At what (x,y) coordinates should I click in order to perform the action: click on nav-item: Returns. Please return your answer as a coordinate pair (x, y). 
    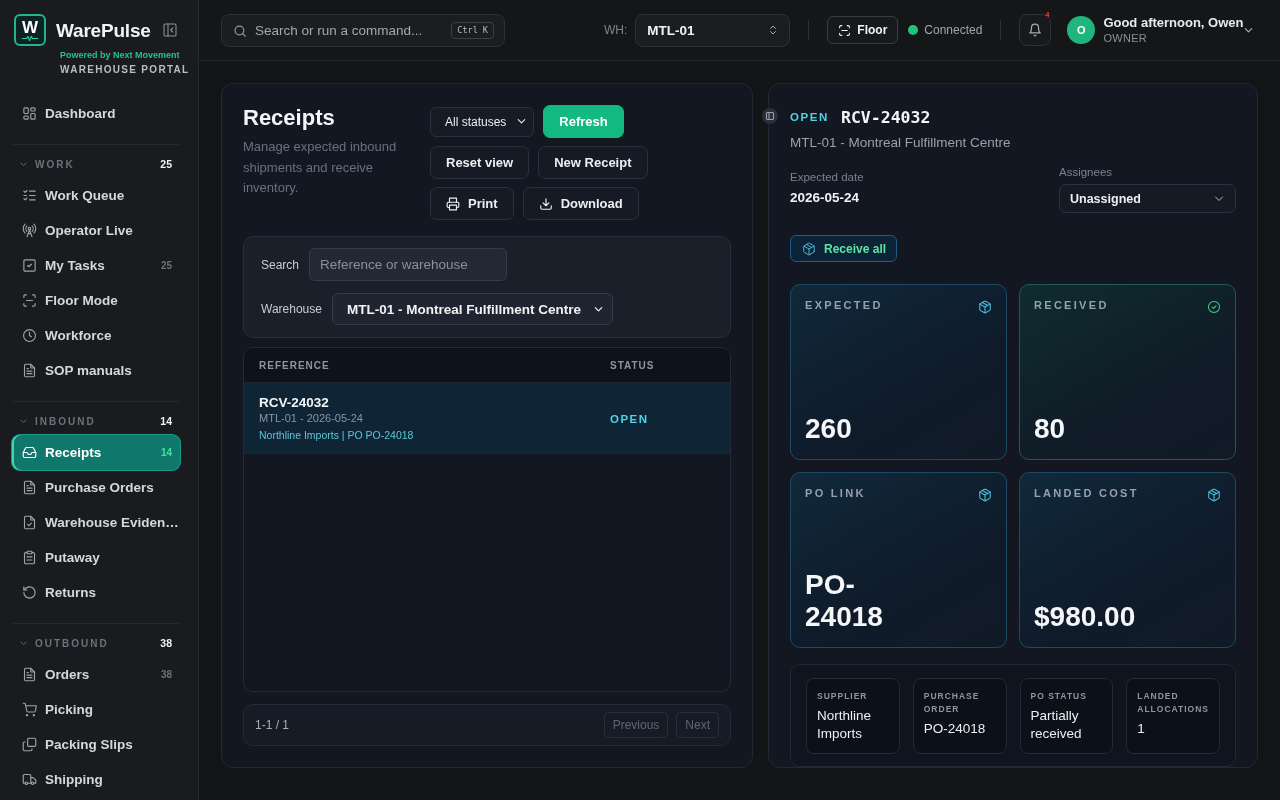
    Looking at the image, I should click on (96, 592).